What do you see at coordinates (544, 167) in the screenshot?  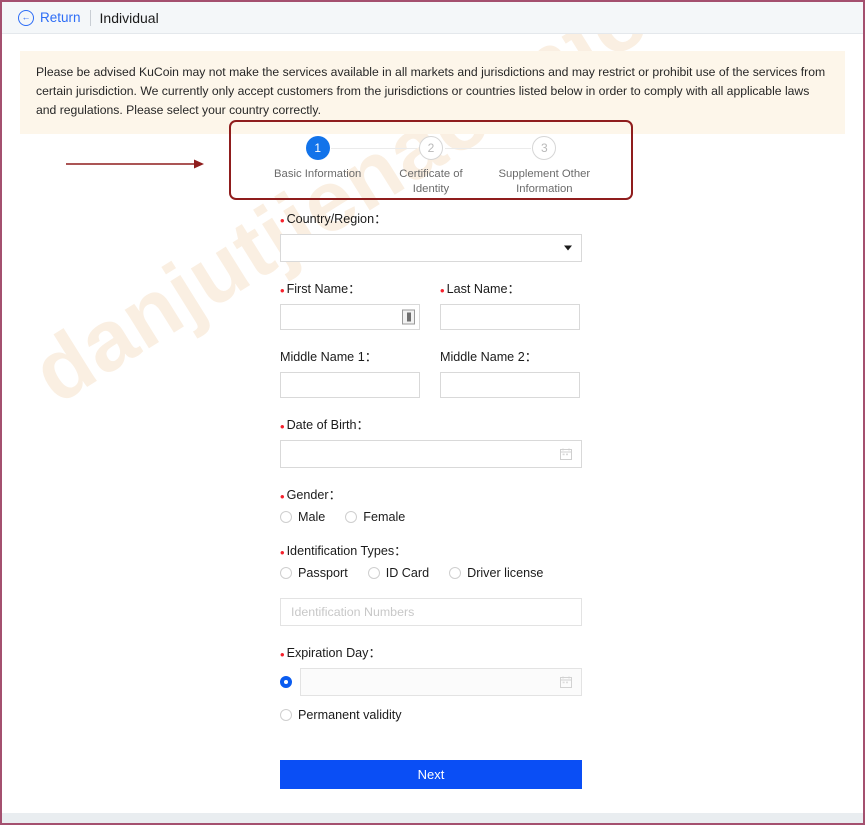 I see `step-supplement-other-information: 3 Supplement Other Information` at bounding box center [544, 167].